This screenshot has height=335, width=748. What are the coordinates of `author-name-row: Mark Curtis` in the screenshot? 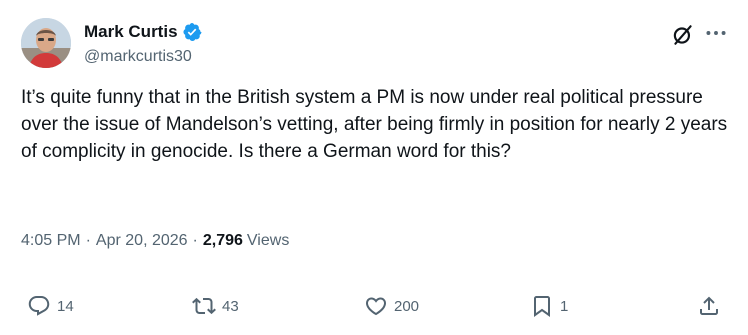 It's located at (143, 32).